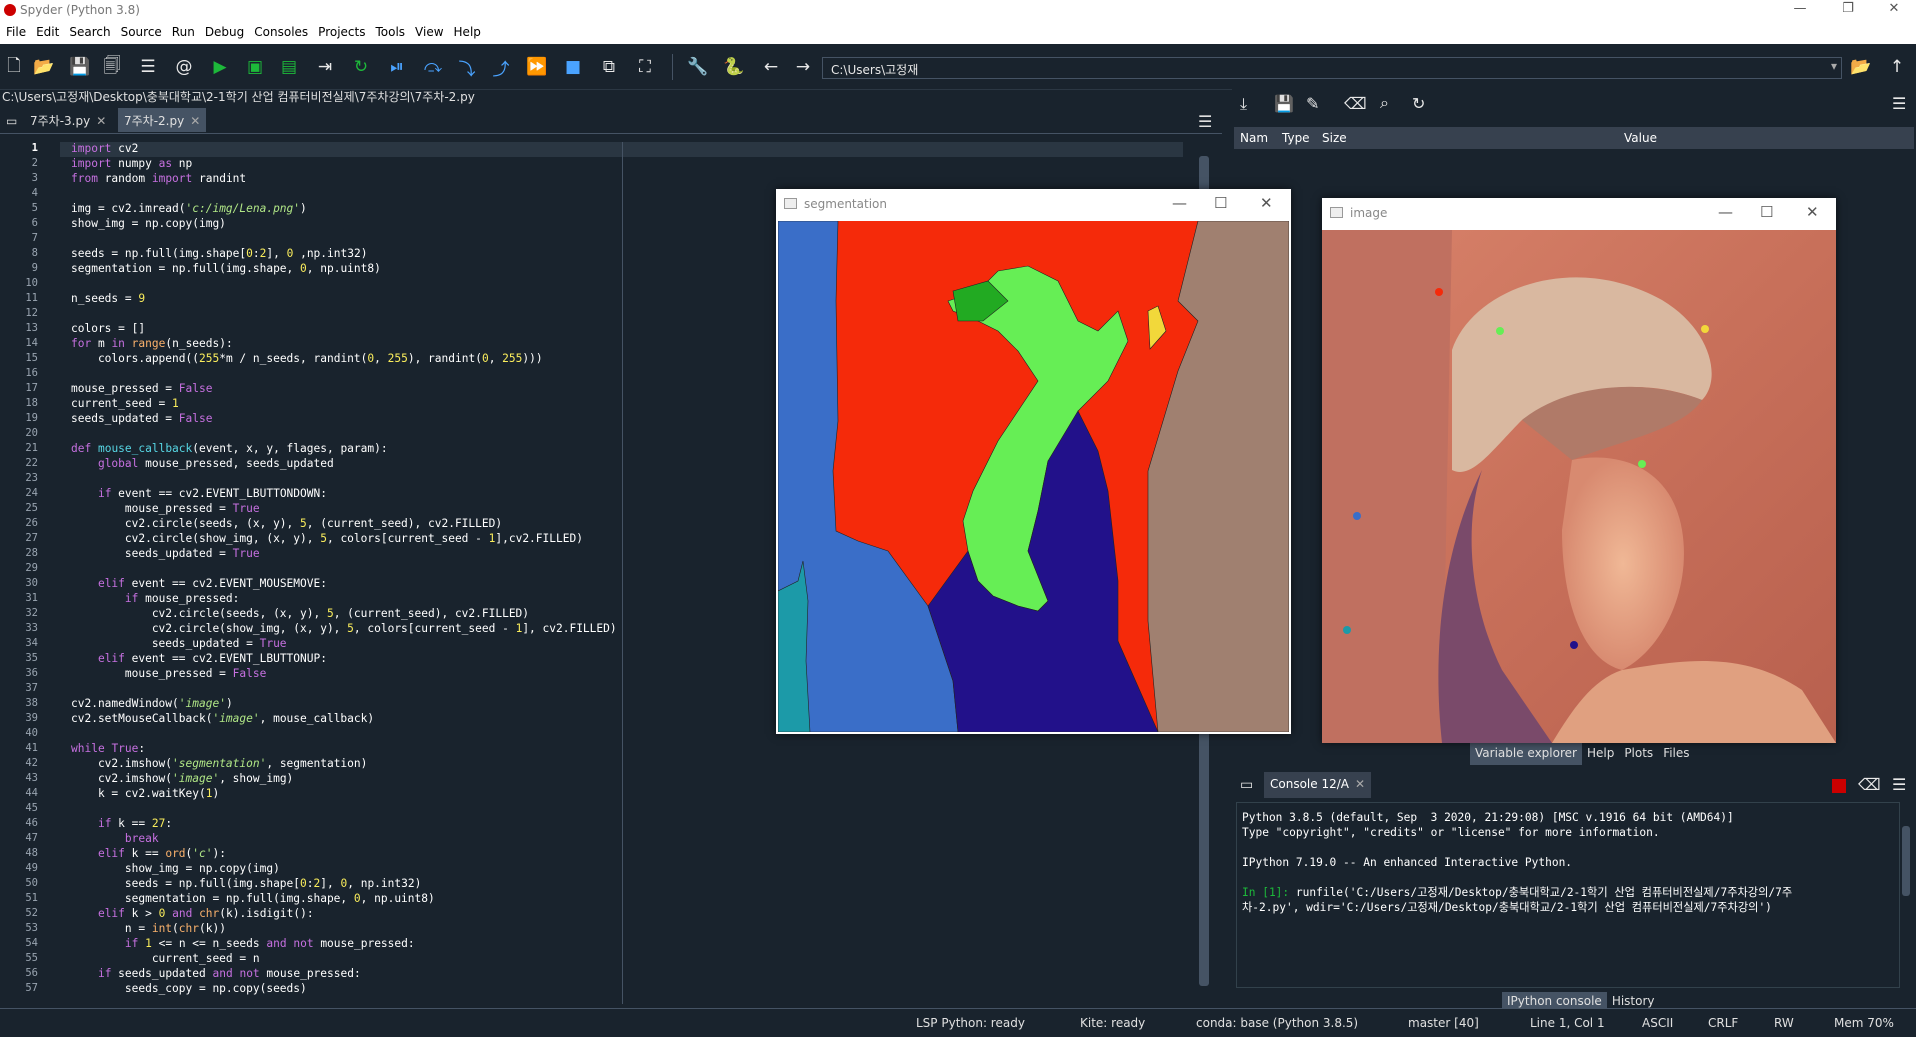  What do you see at coordinates (958, 10) in the screenshot?
I see `title-bar: Spyder (Python 3.8) — ❐ ✕` at bounding box center [958, 10].